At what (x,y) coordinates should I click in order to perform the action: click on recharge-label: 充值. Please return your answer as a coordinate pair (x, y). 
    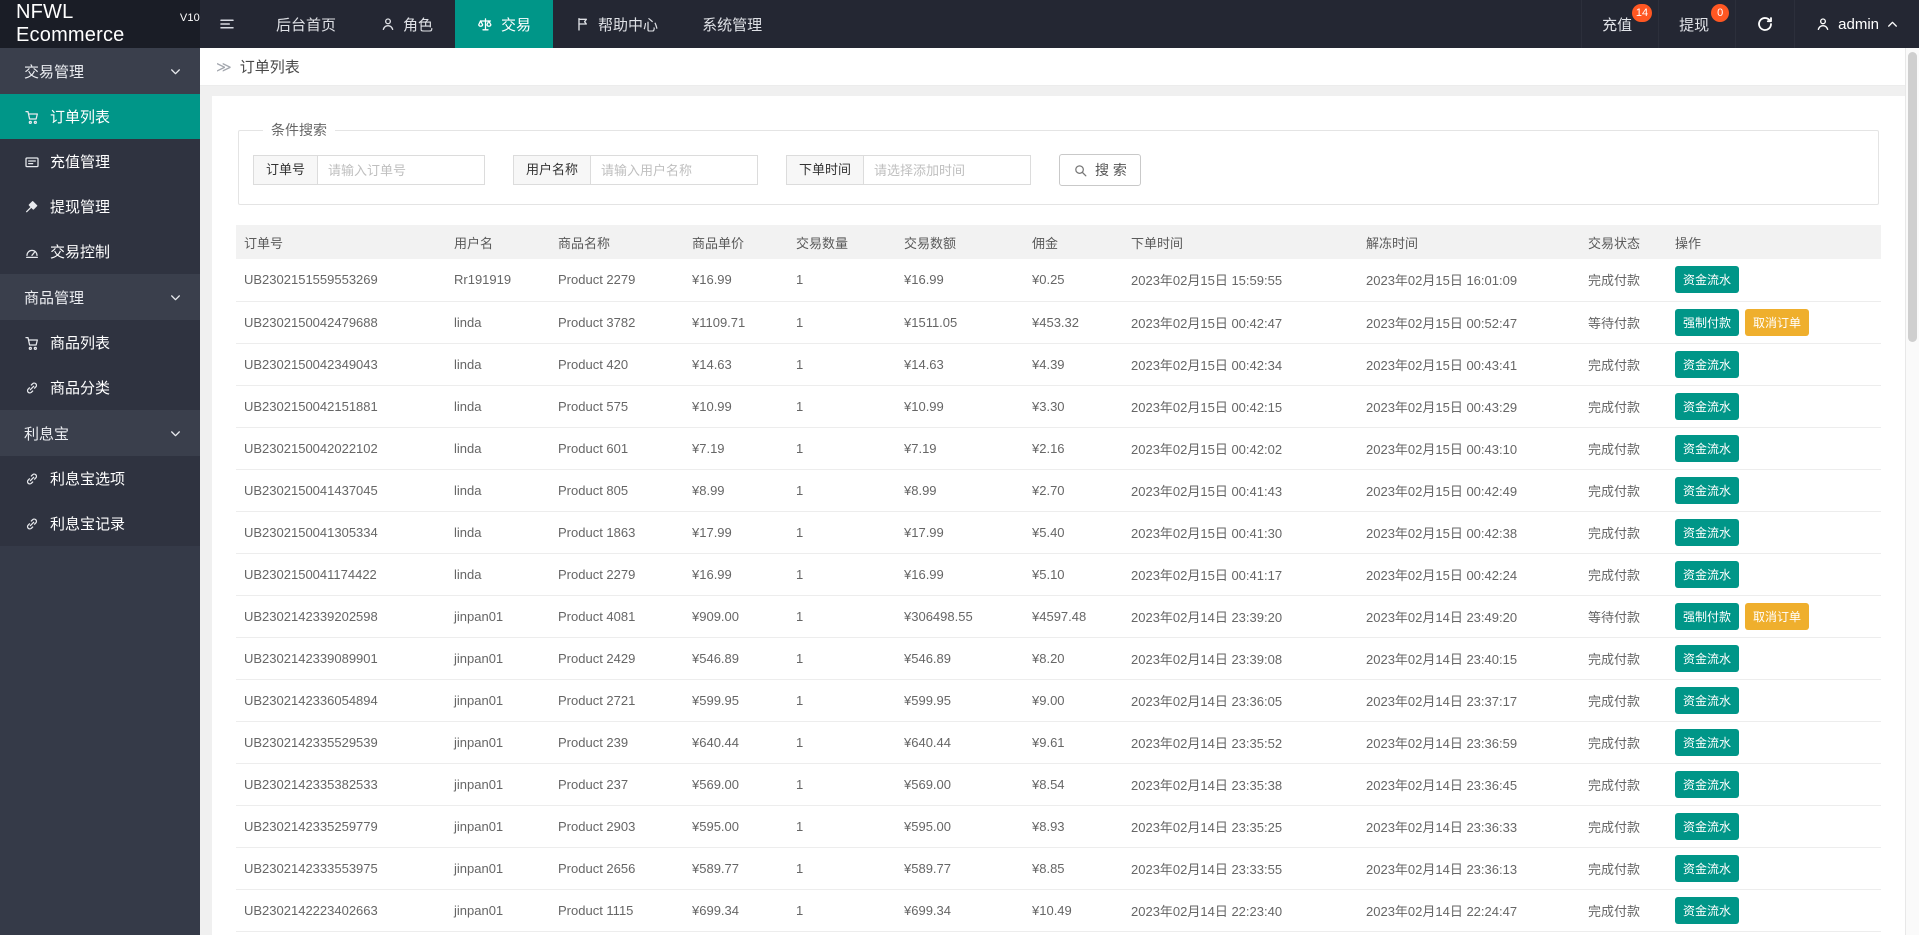
    Looking at the image, I should click on (1617, 25).